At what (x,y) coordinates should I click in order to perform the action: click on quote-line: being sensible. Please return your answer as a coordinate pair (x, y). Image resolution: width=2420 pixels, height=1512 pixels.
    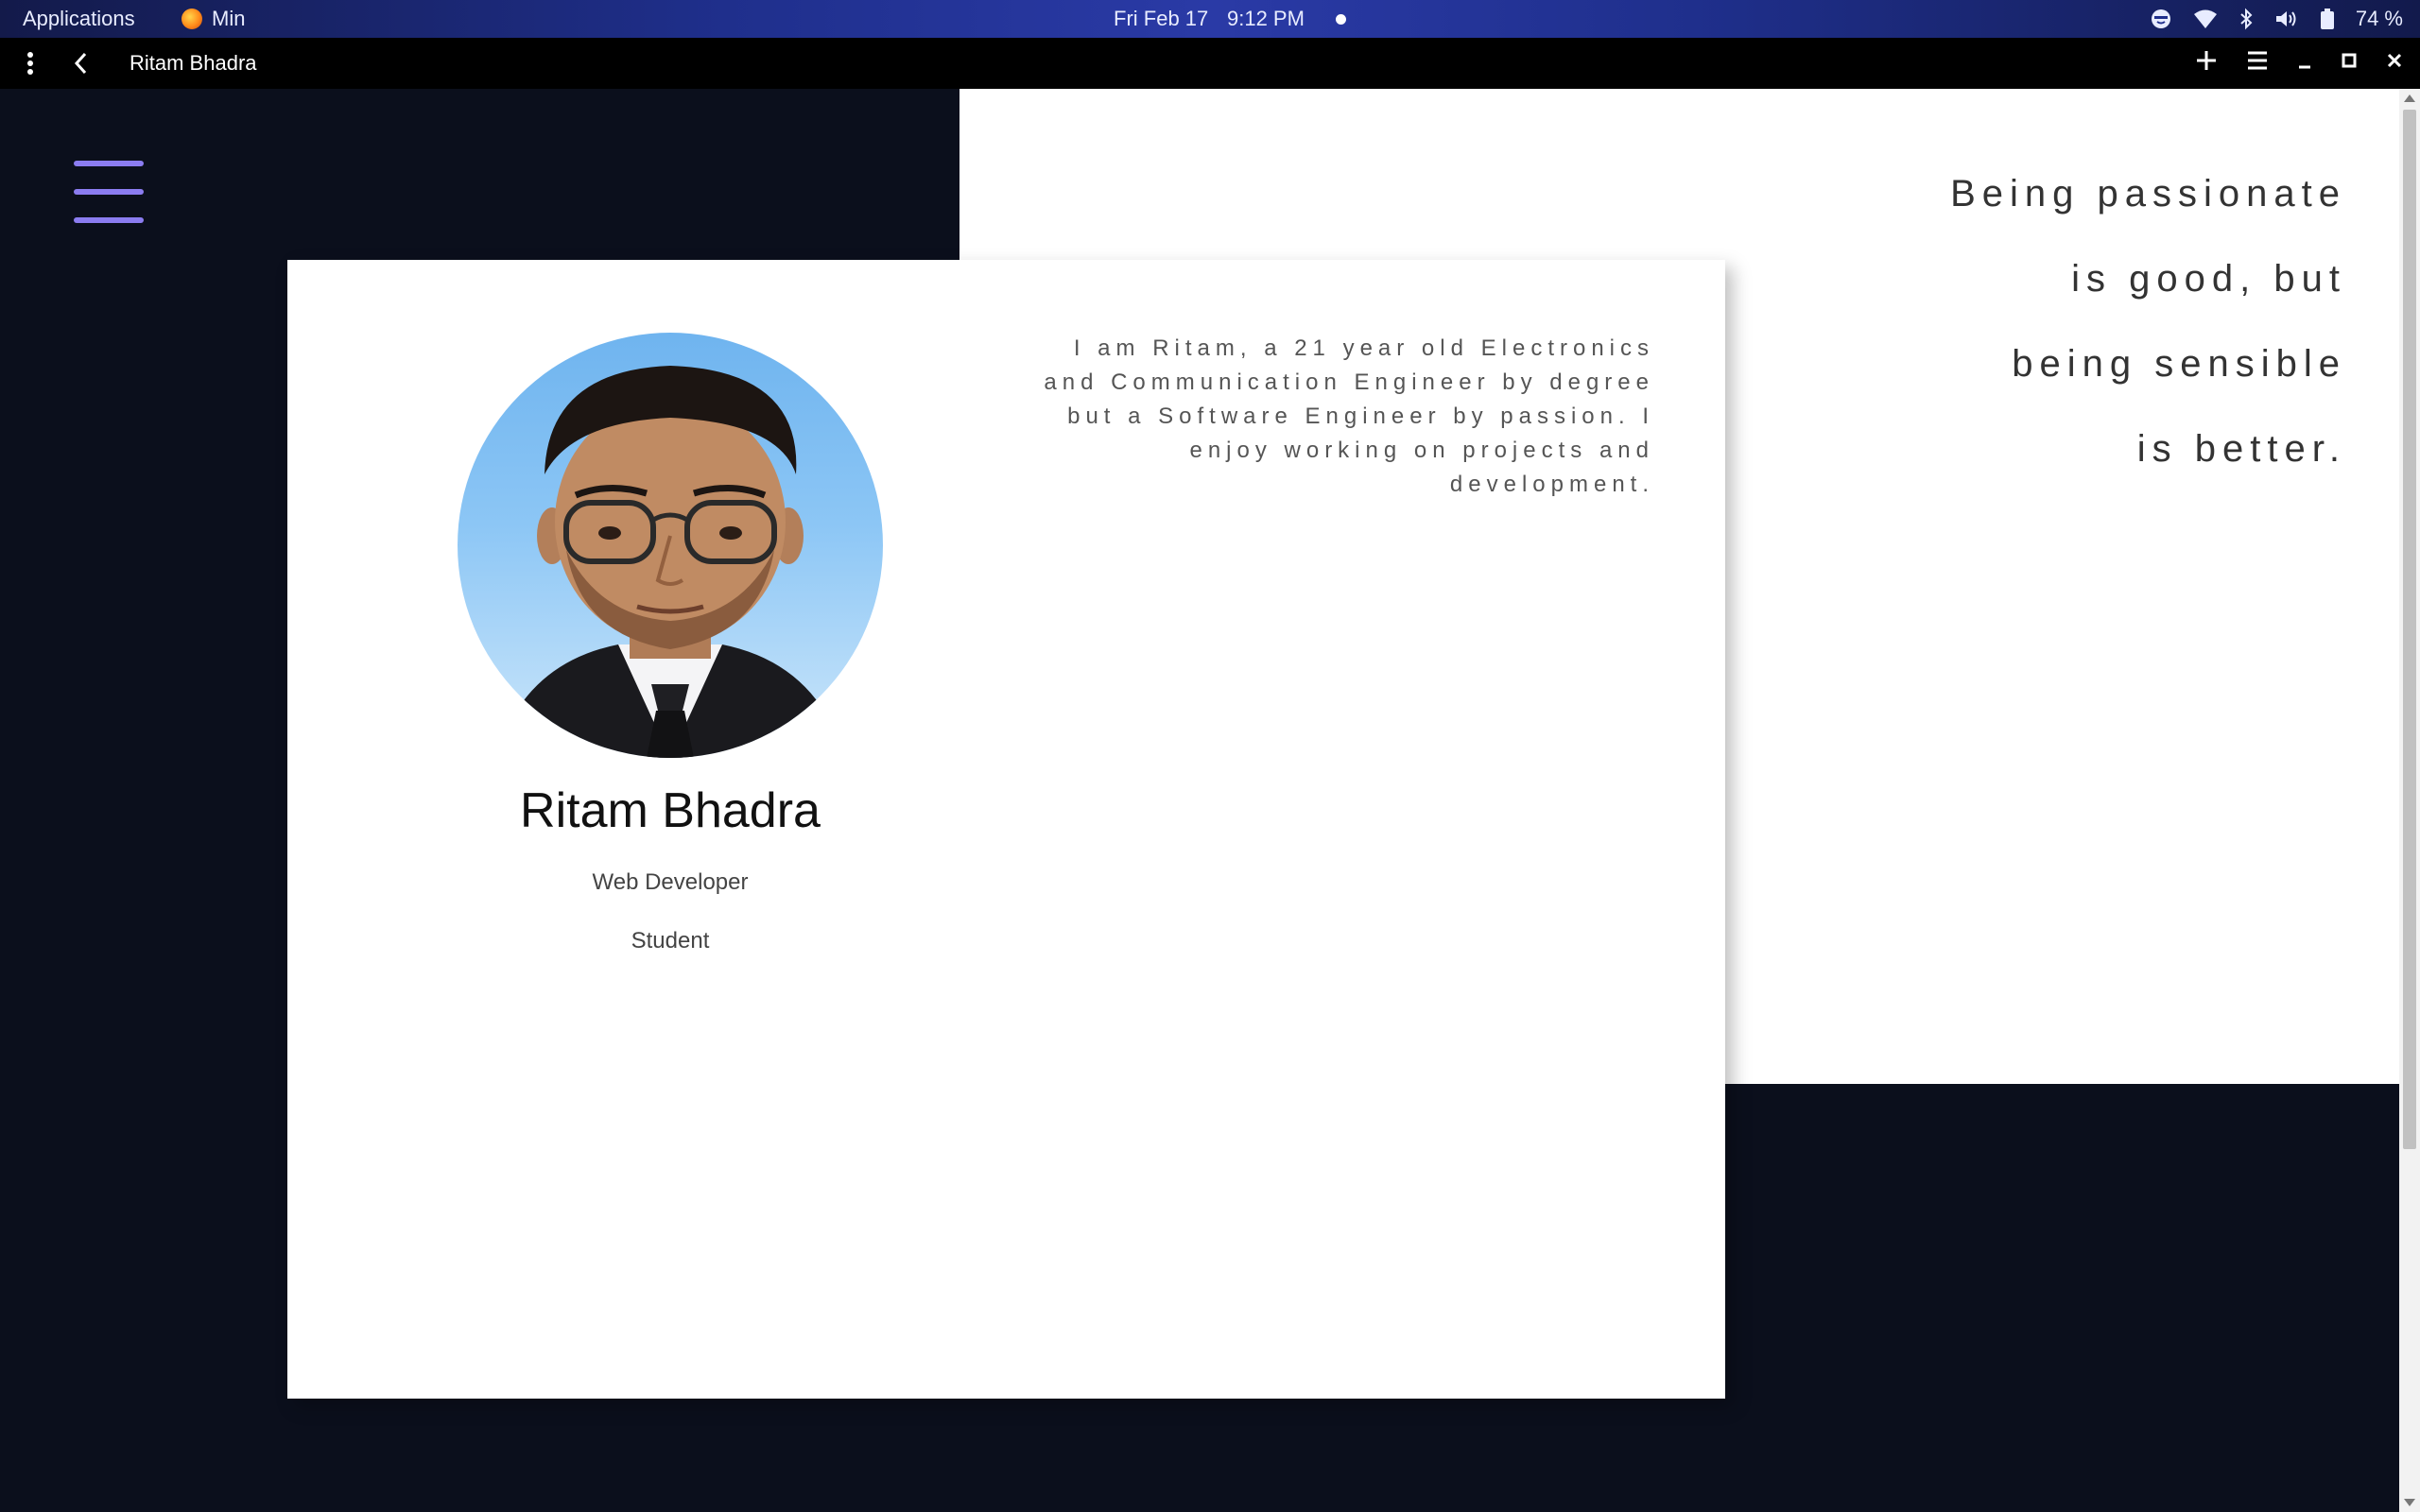
    Looking at the image, I should click on (2179, 364).